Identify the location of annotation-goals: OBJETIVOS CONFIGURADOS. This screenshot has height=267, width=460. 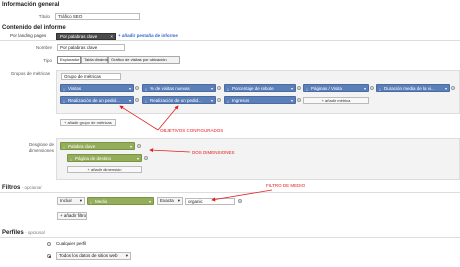
(192, 130).